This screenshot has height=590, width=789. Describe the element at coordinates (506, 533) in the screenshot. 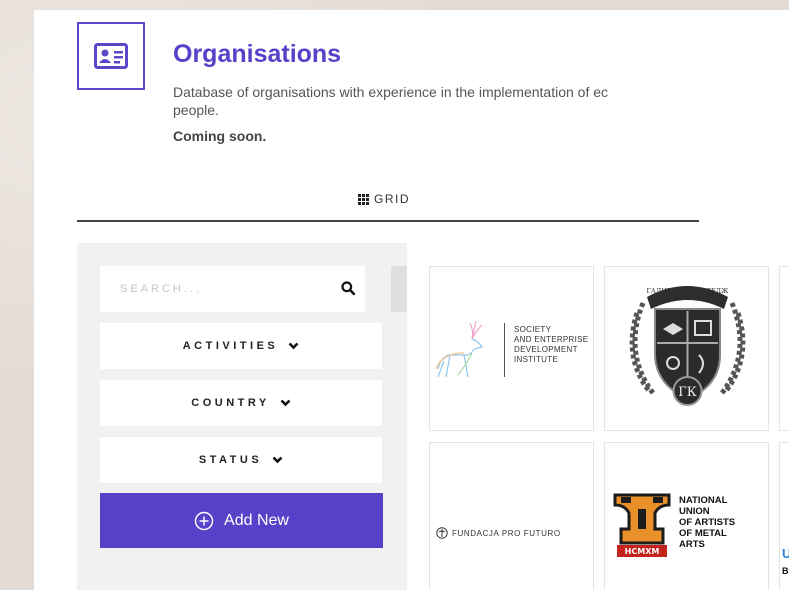

I see `pro-futuro-label: FUNDACJA PRO FUTURO` at that location.